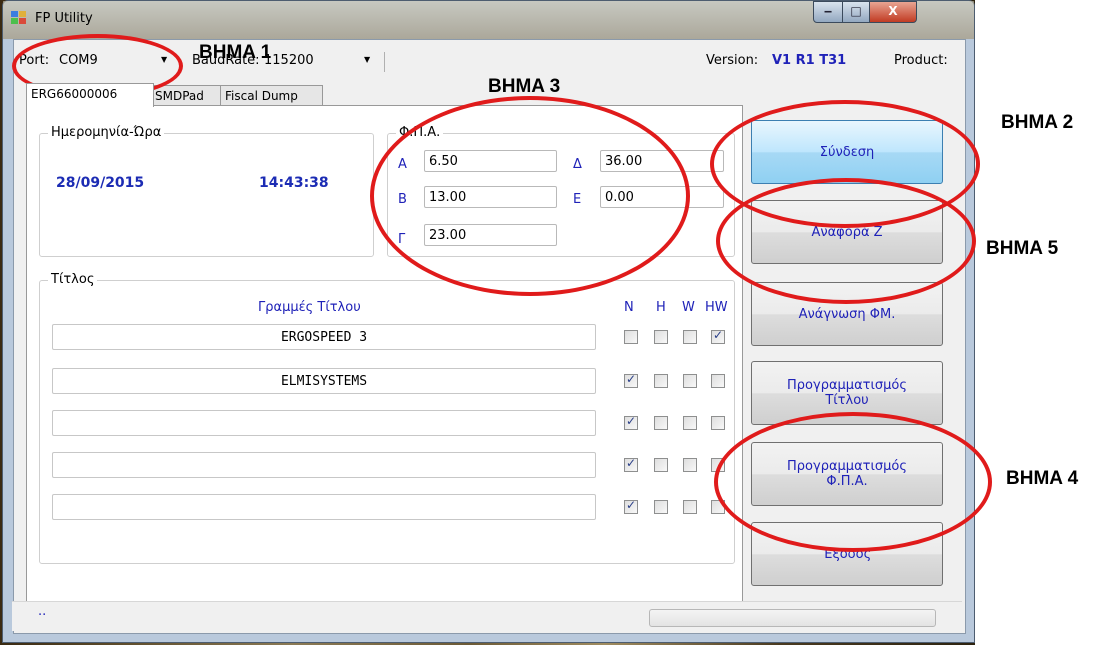 This screenshot has width=1109, height=645. What do you see at coordinates (188, 95) in the screenshot?
I see `tab-smdpad: SMDPad` at bounding box center [188, 95].